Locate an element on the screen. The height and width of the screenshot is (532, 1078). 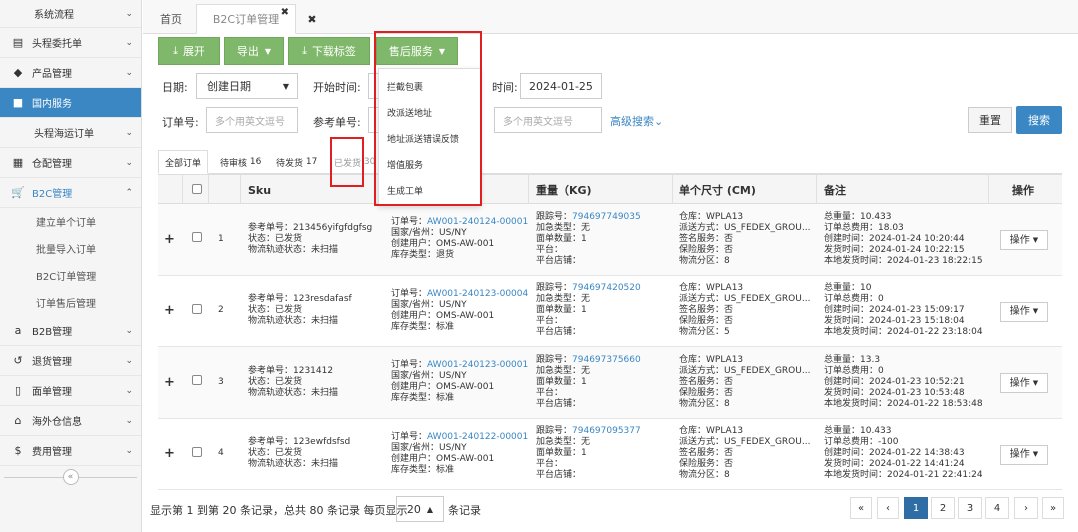
sidebar-item-b2b: a B2B管理 ⌄ is located at coordinates (70, 331).